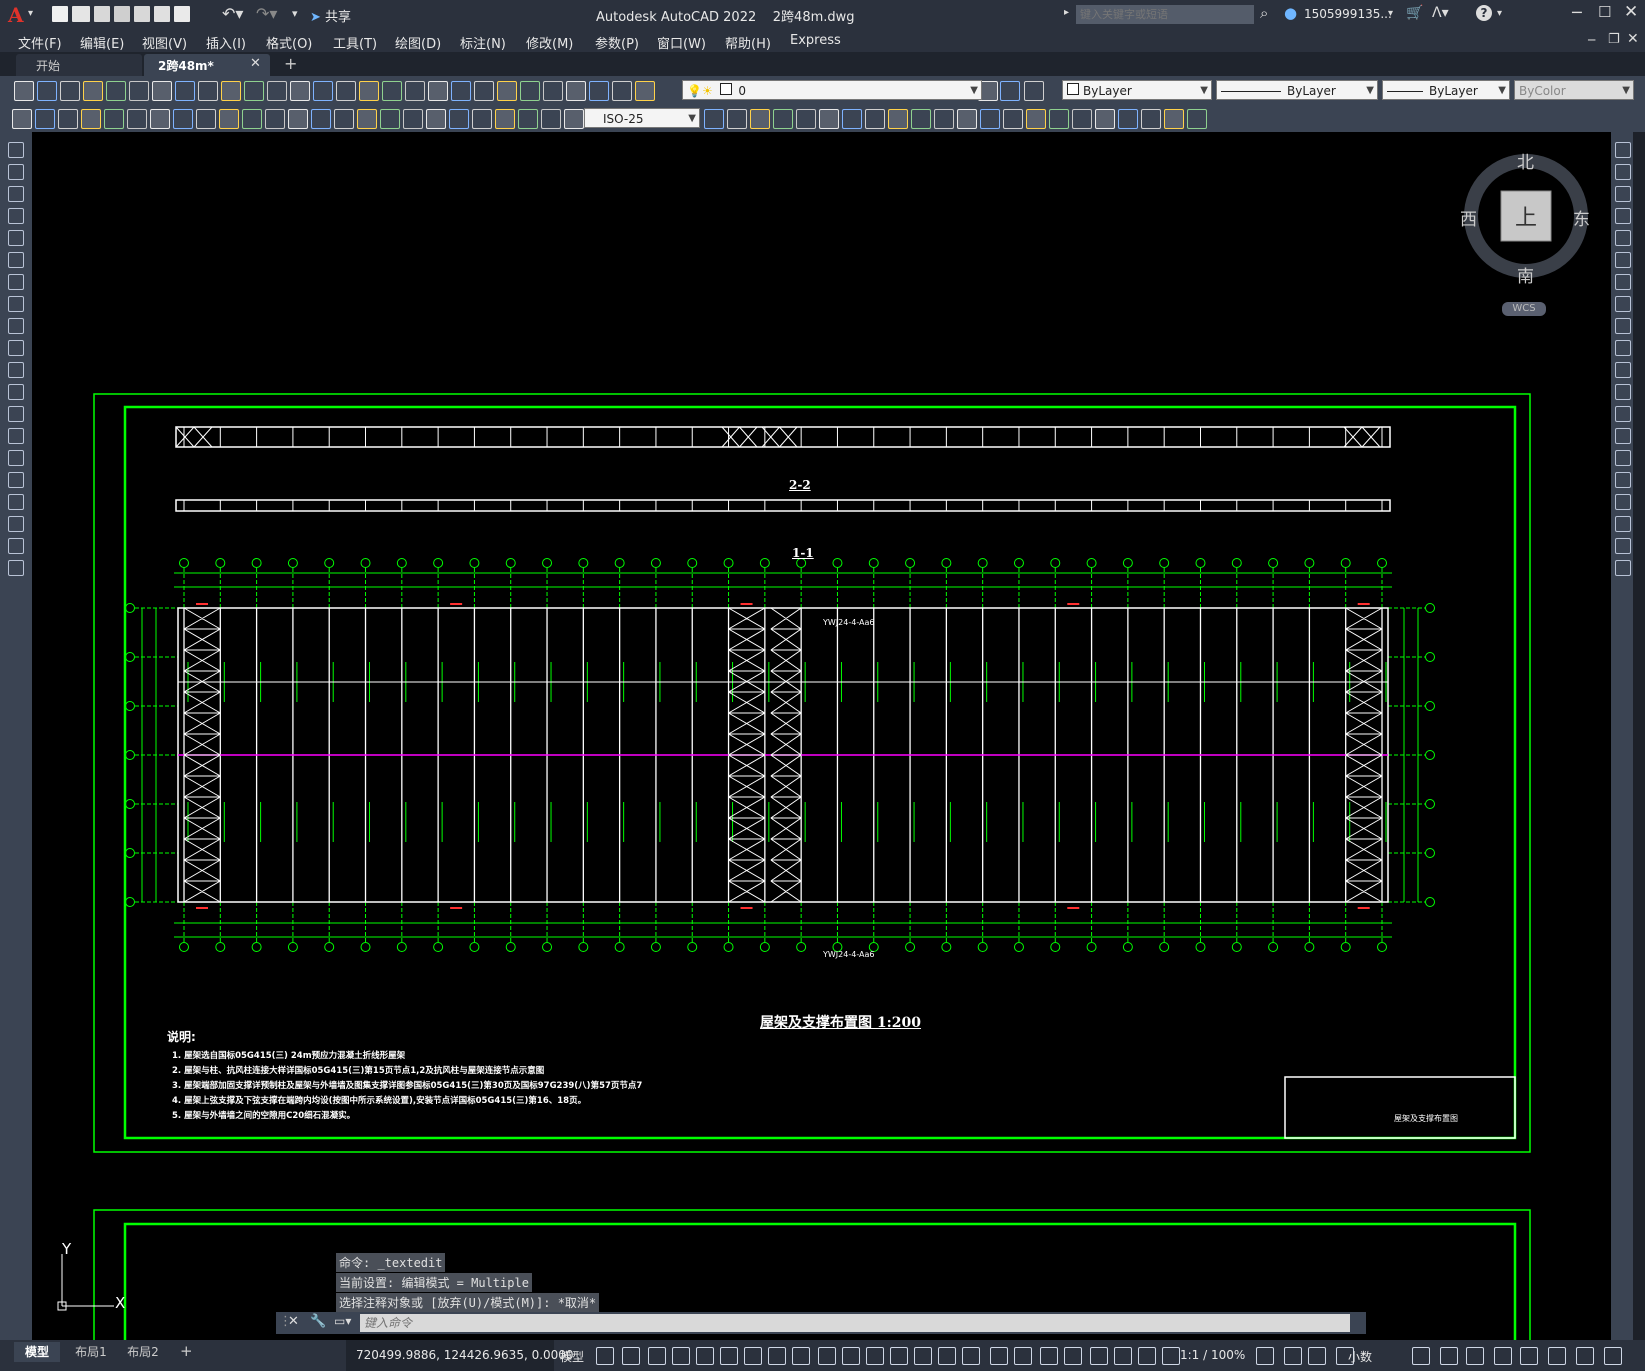 The height and width of the screenshot is (1371, 1645). I want to click on minimize-icon: ─, so click(1577, 12).